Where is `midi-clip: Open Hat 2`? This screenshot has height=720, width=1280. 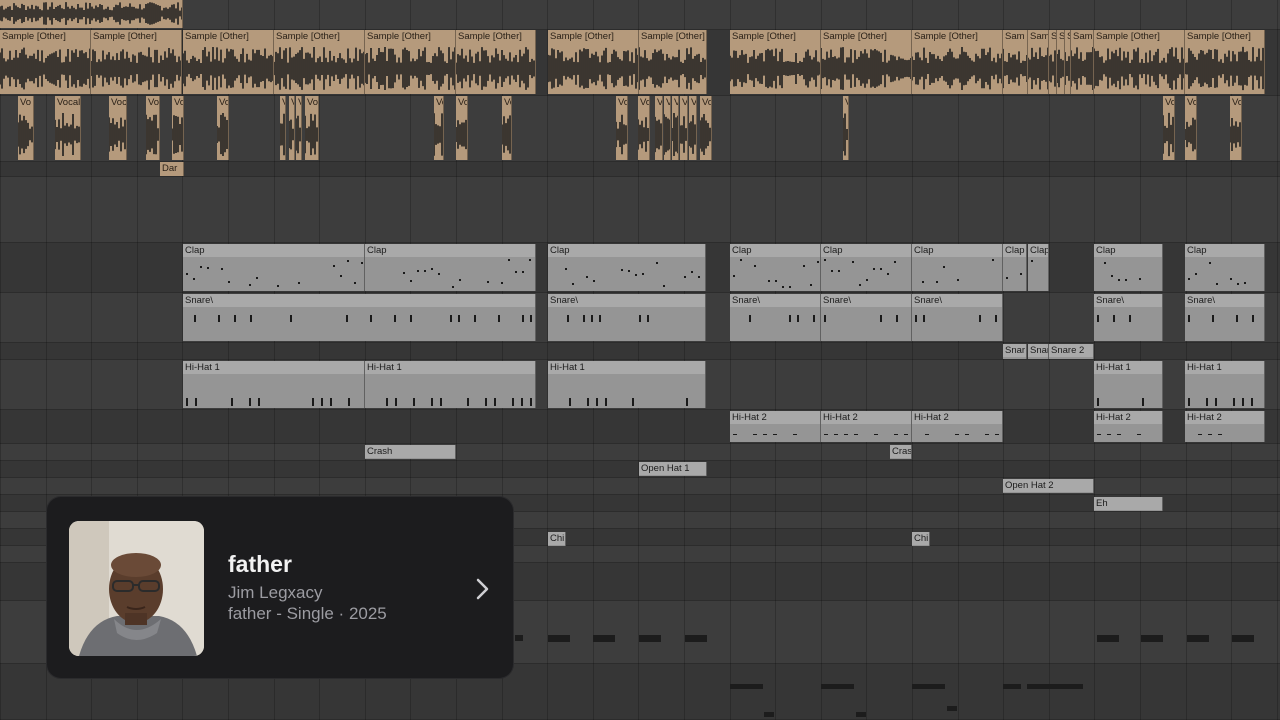 midi-clip: Open Hat 2 is located at coordinates (1048, 486).